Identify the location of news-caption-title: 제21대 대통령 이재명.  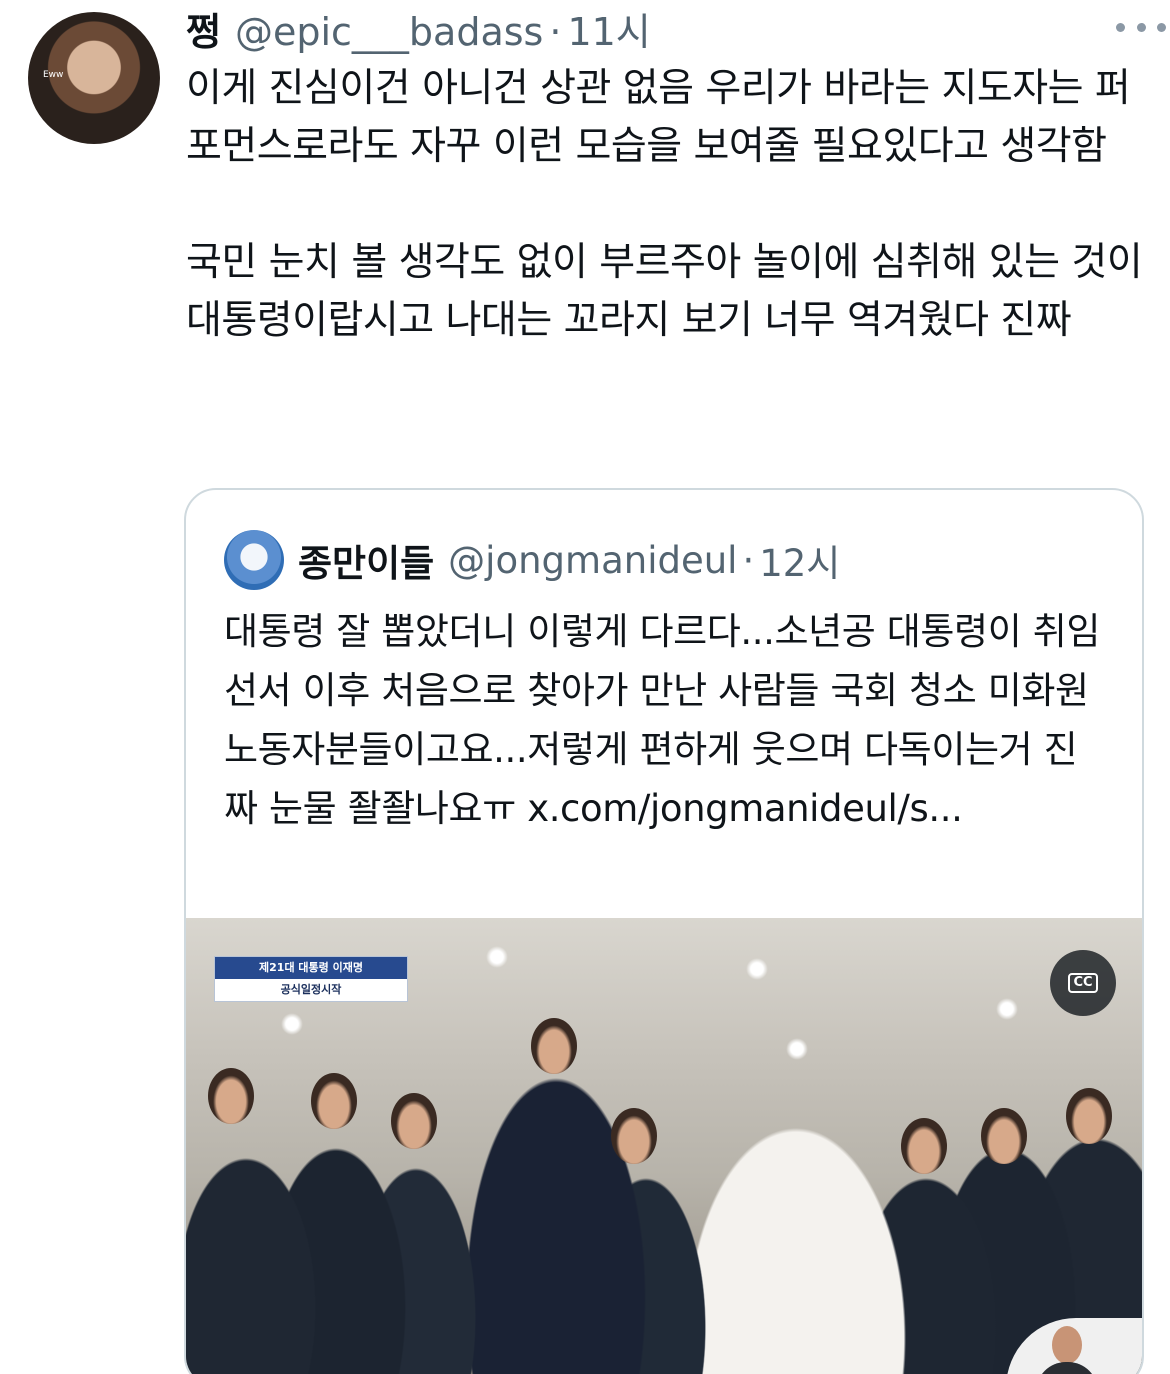
(311, 968).